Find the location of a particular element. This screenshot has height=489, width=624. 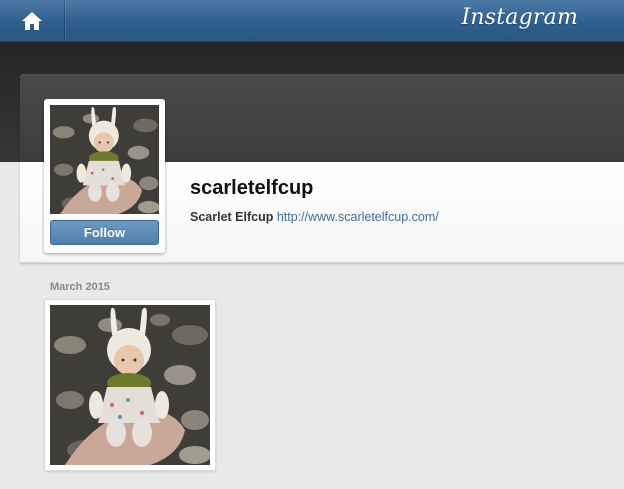

profile-website-link: http://www.scarletelfcup.com/ is located at coordinates (358, 217).